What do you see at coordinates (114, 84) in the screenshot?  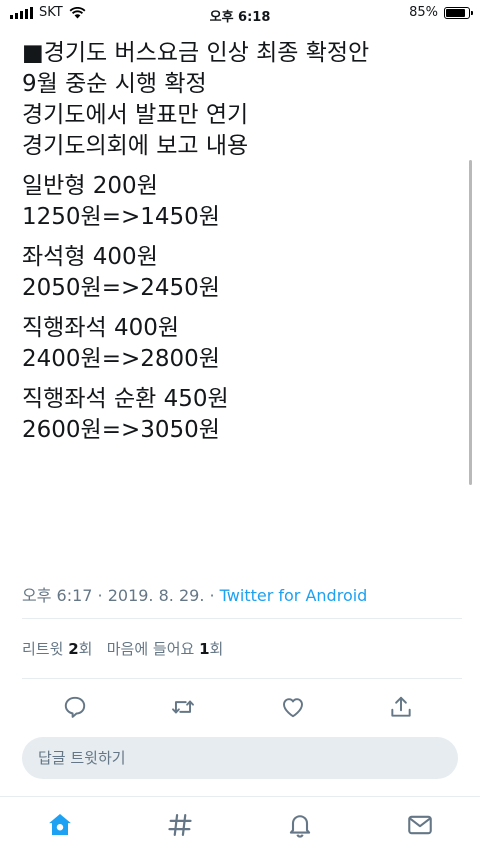 I see `tweet-line: 9월 중순 시행 확정` at bounding box center [114, 84].